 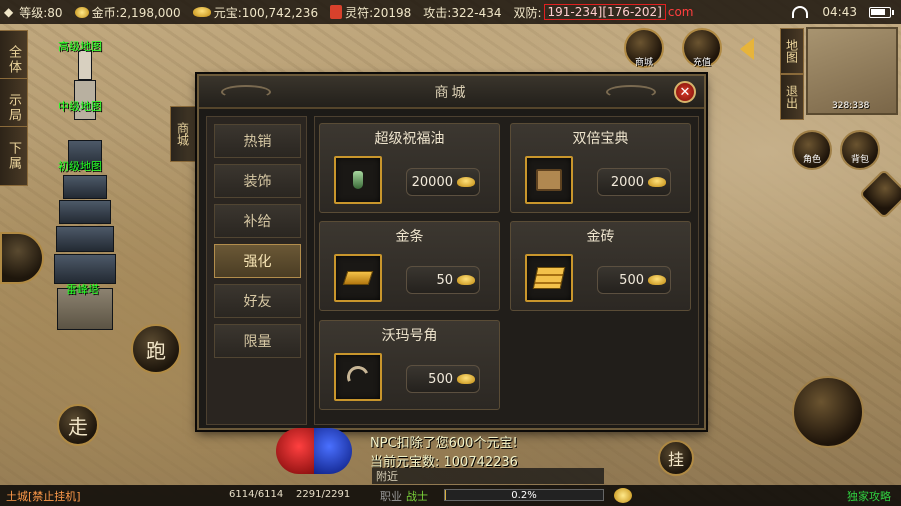 What do you see at coordinates (600, 237) in the screenshot?
I see `item-name: 金砖` at bounding box center [600, 237].